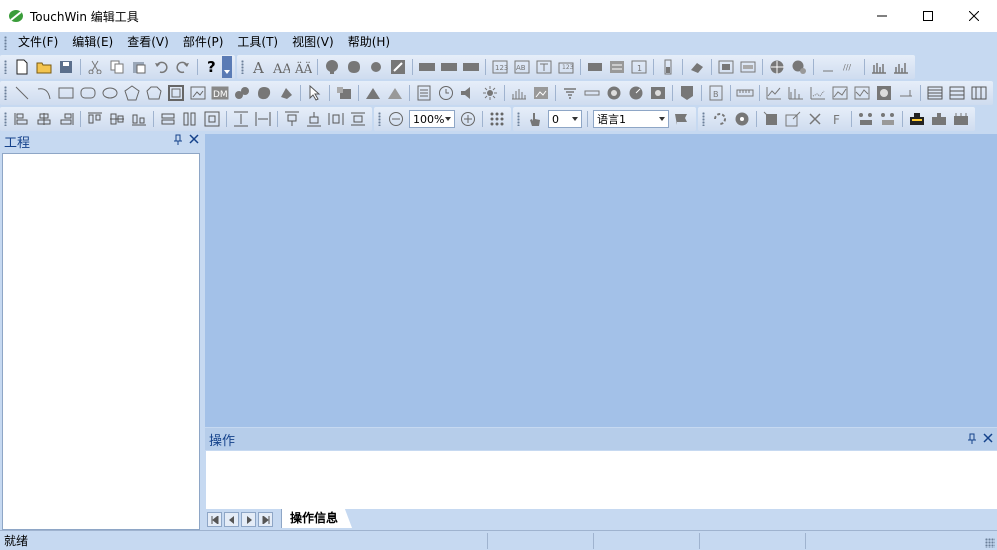 This screenshot has height=550, width=997. What do you see at coordinates (398, 67) in the screenshot?
I see `function-key-button` at bounding box center [398, 67].